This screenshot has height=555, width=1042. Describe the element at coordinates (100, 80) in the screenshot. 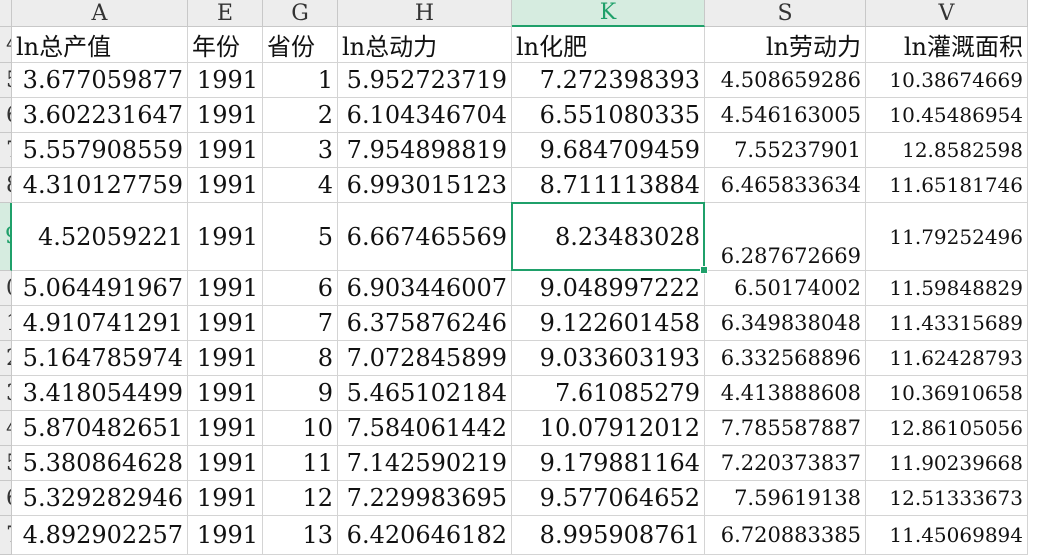

I see `cell-a: 3.677059877` at that location.